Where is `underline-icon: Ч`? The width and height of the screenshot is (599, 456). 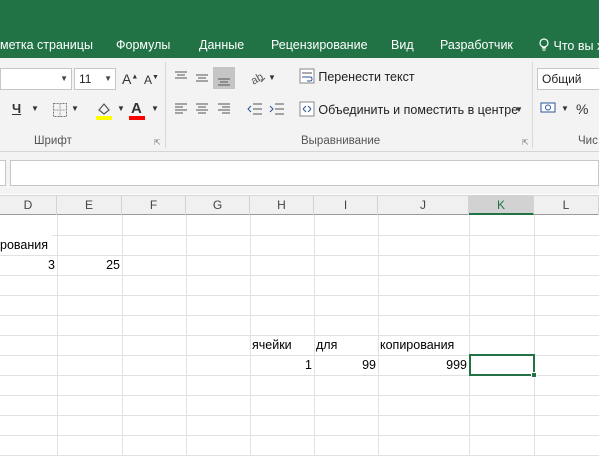 underline-icon: Ч is located at coordinates (17, 108).